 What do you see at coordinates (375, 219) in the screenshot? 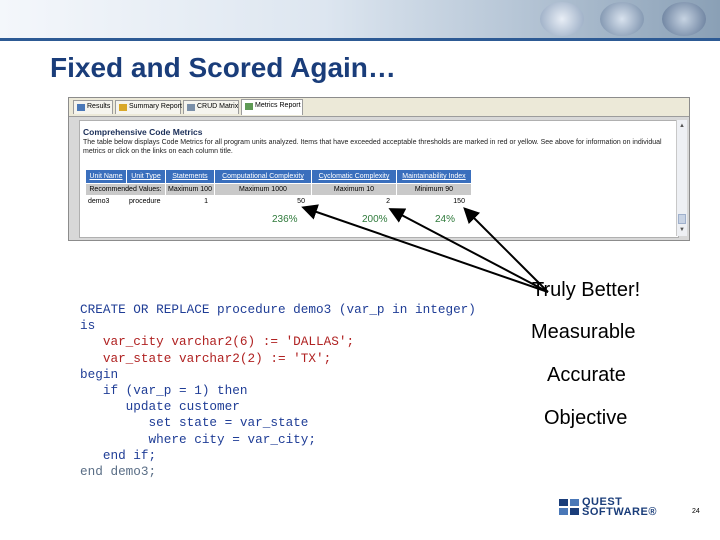
I see `percent-label: 200%` at bounding box center [375, 219].